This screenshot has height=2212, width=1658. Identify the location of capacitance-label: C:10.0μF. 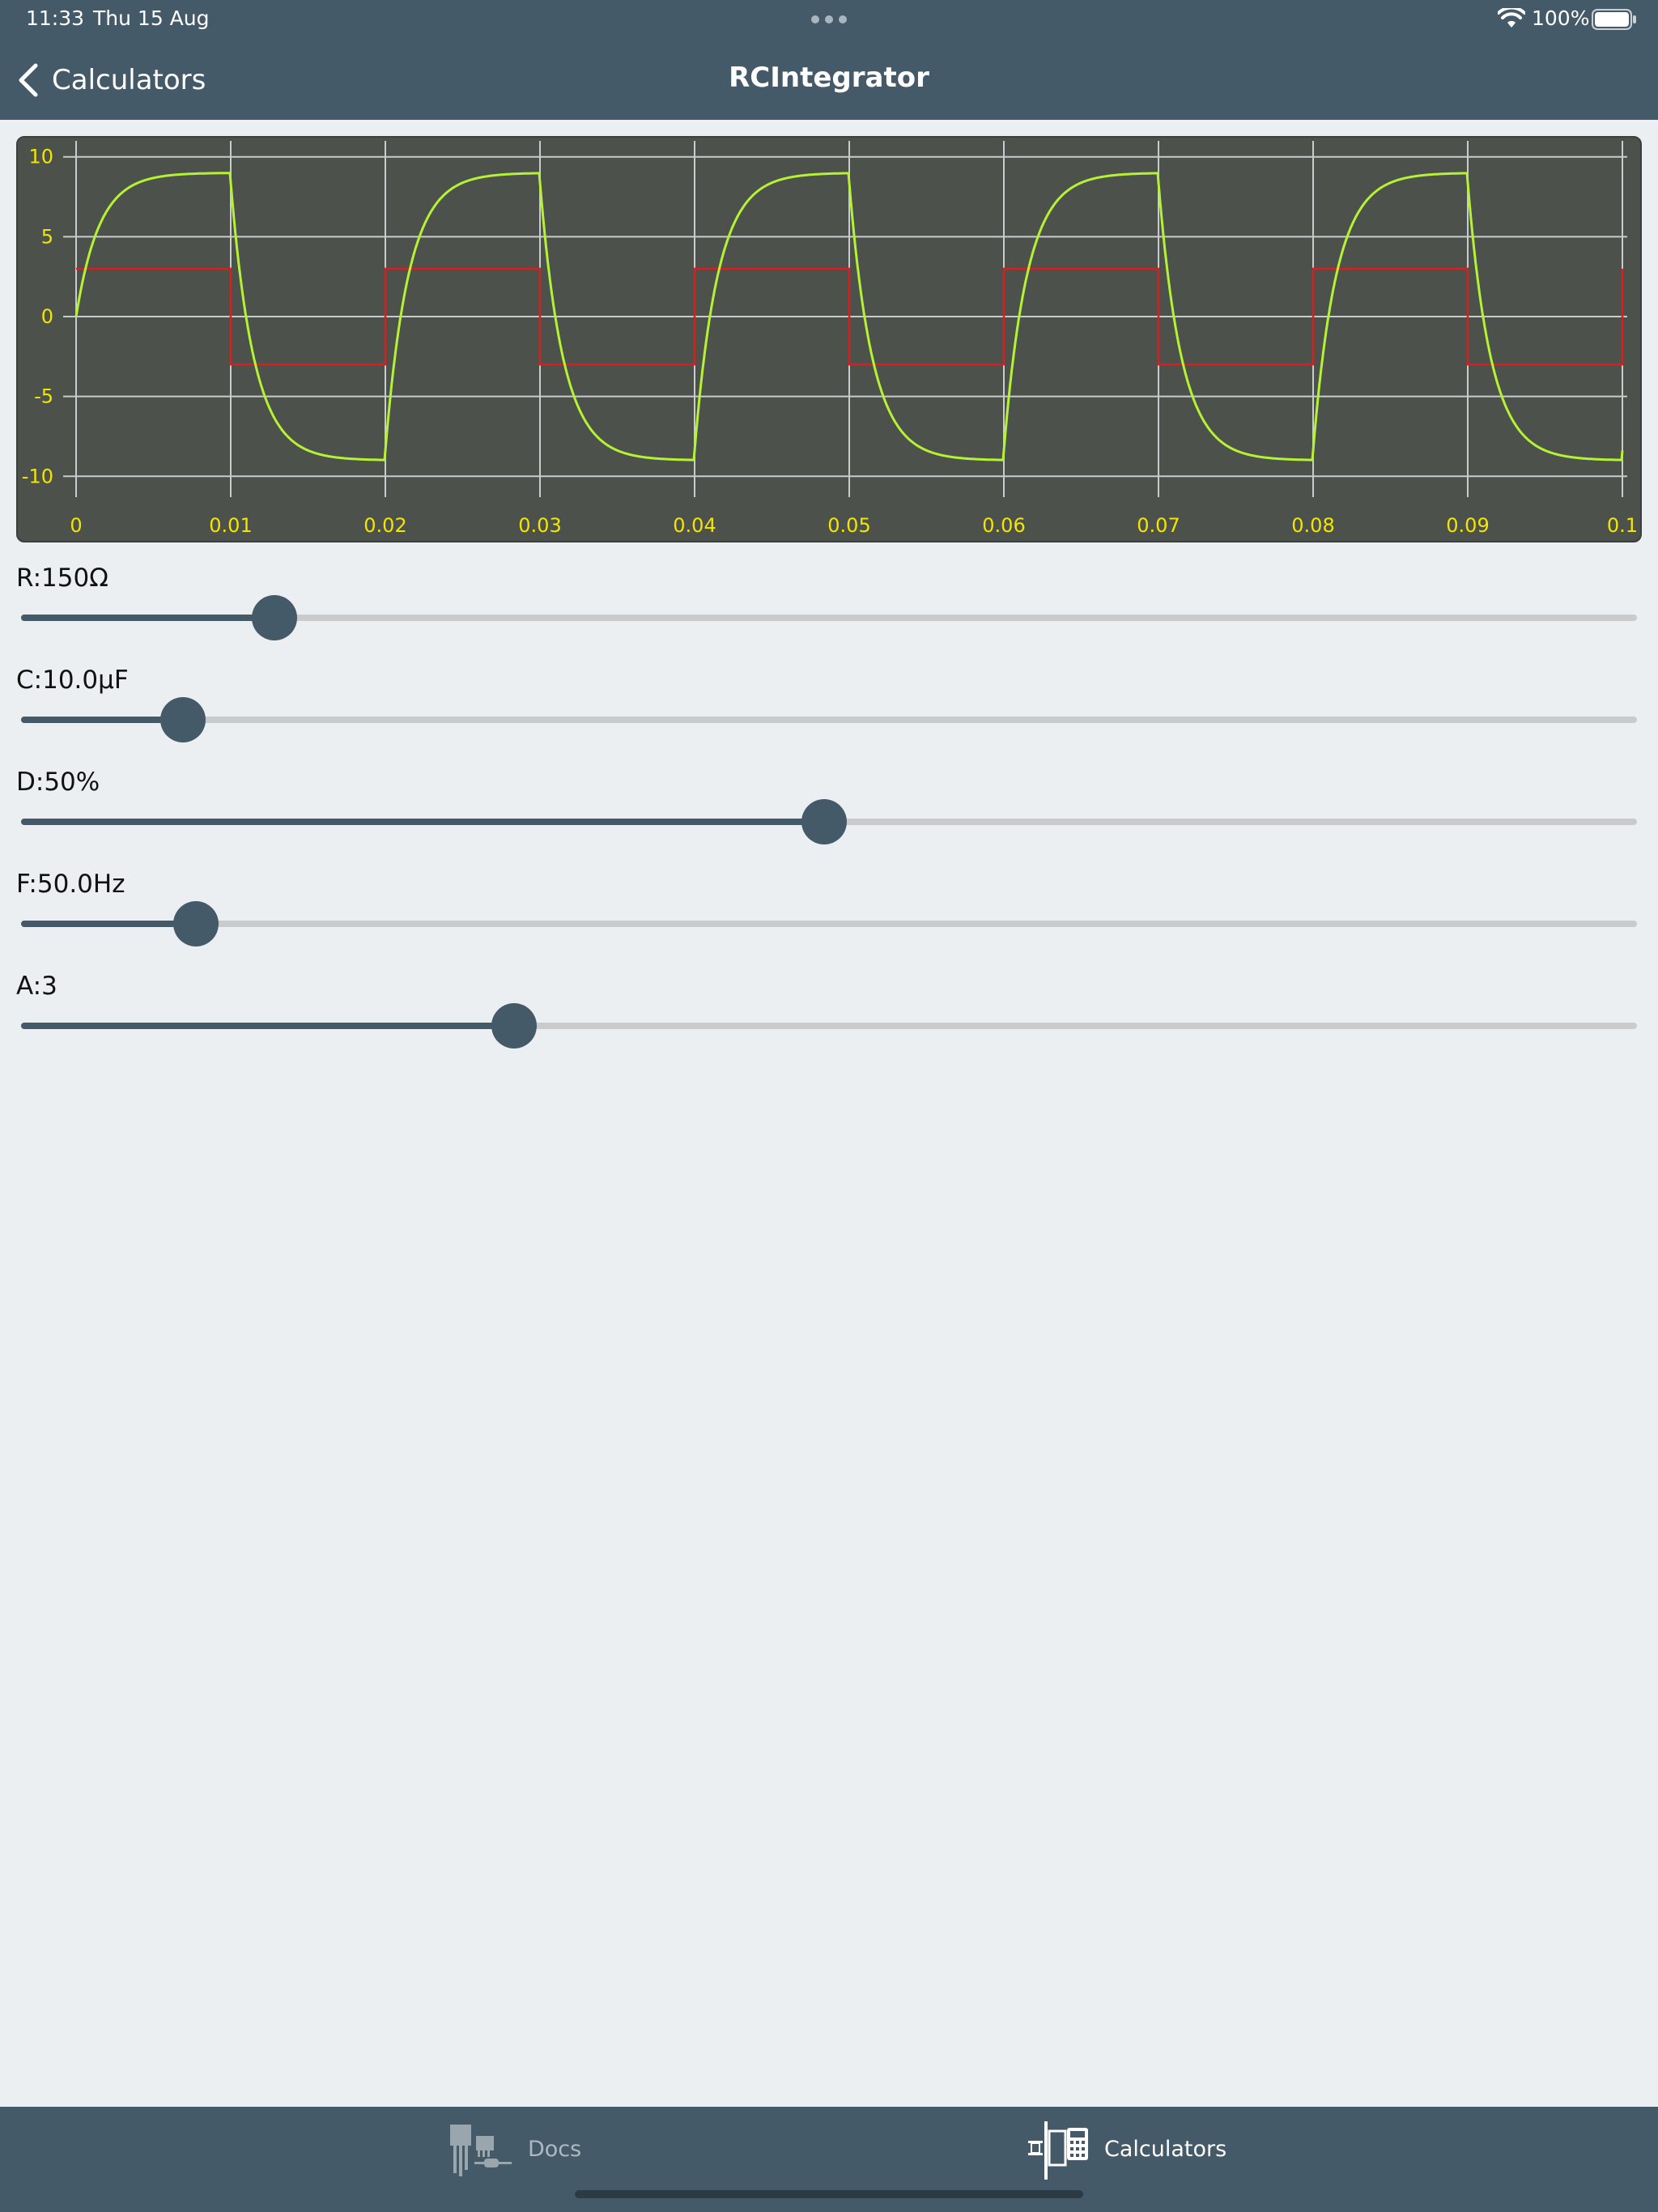
(72, 681).